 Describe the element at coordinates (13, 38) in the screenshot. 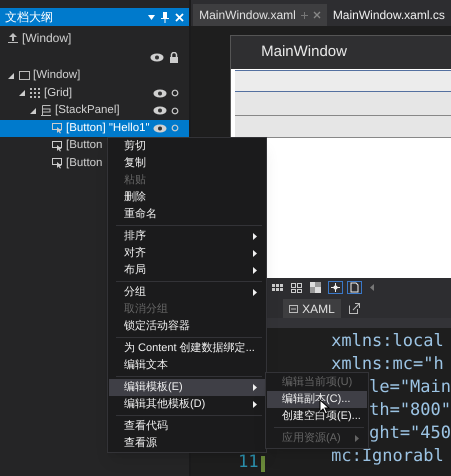

I see `up-arrow-icon` at that location.